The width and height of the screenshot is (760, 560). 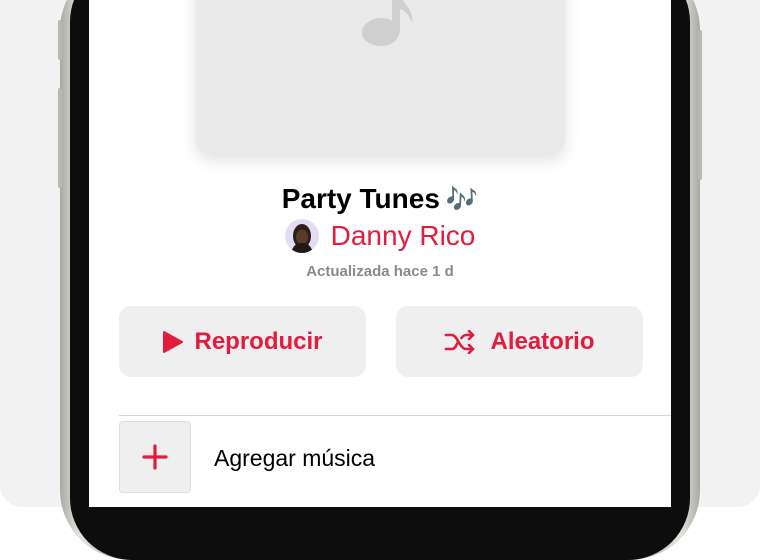 I want to click on add-music-button, so click(x=155, y=457).